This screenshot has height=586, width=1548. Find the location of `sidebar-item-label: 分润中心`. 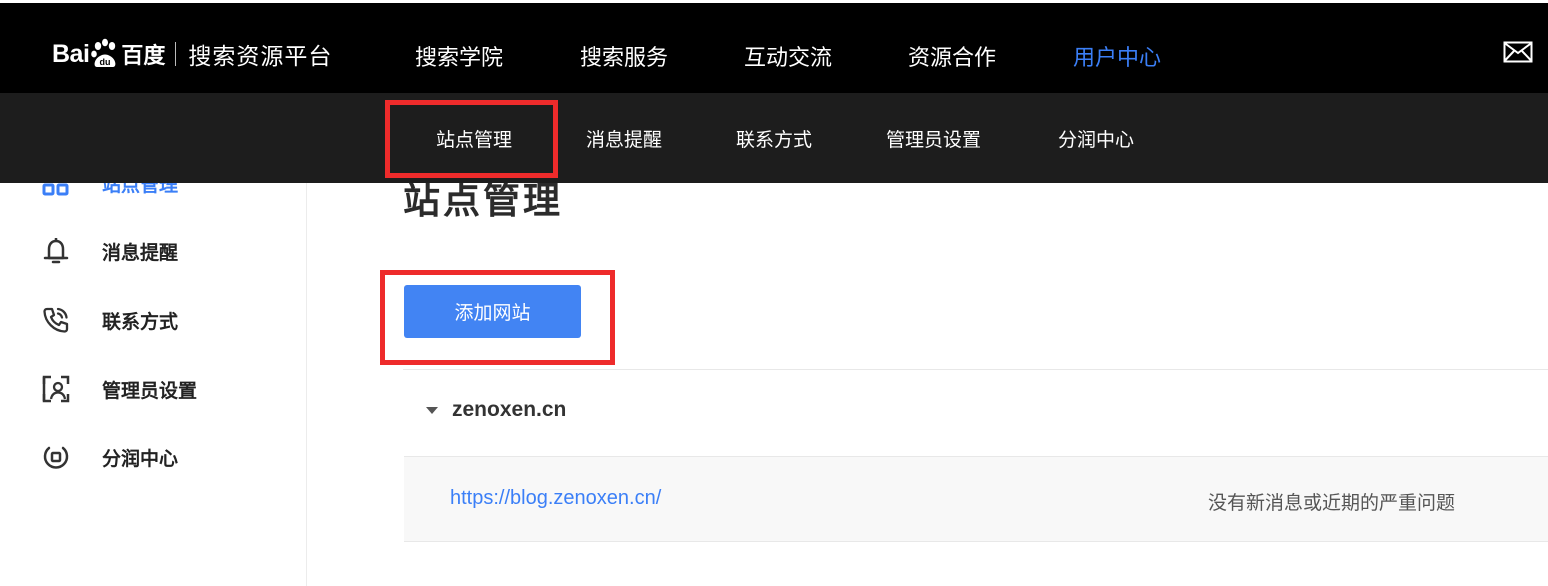

sidebar-item-label: 分润中心 is located at coordinates (140, 458).